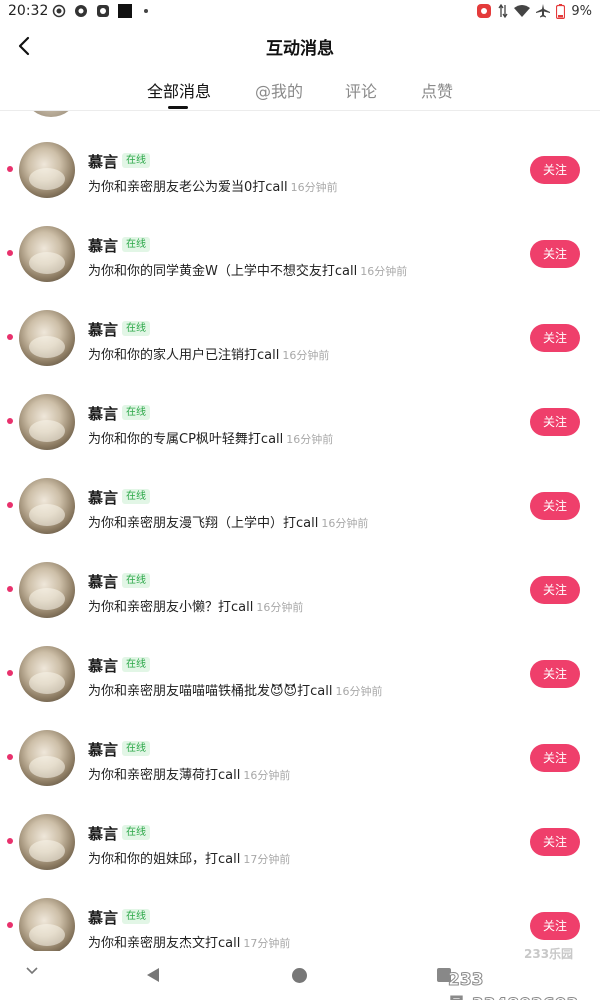 The height and width of the screenshot is (1000, 600). Describe the element at coordinates (32, 971) in the screenshot. I see `chevron-down-icon` at that location.